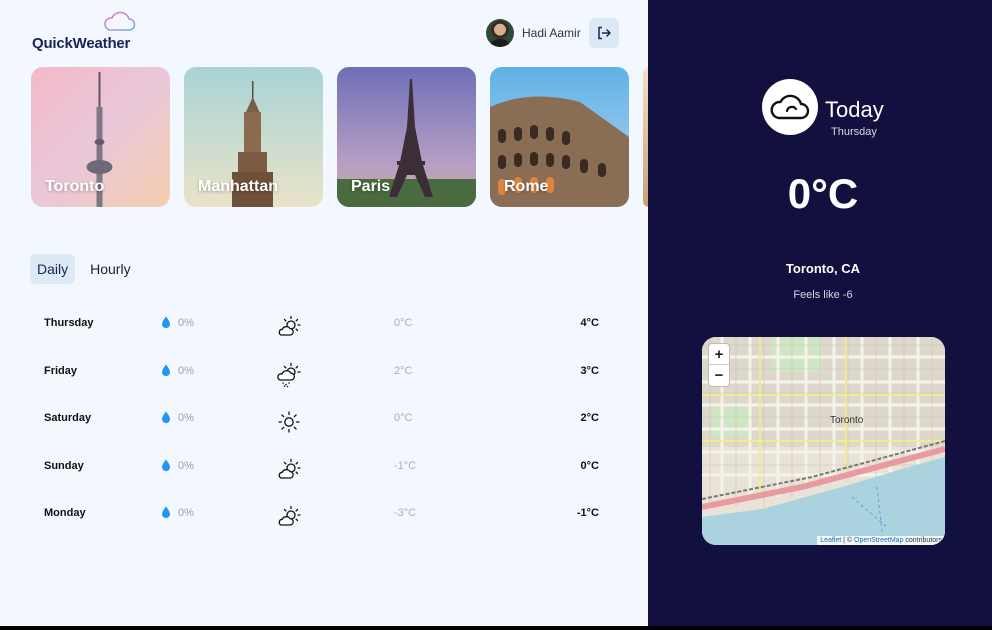 The height and width of the screenshot is (630, 992). I want to click on city-name: Paris, so click(371, 186).